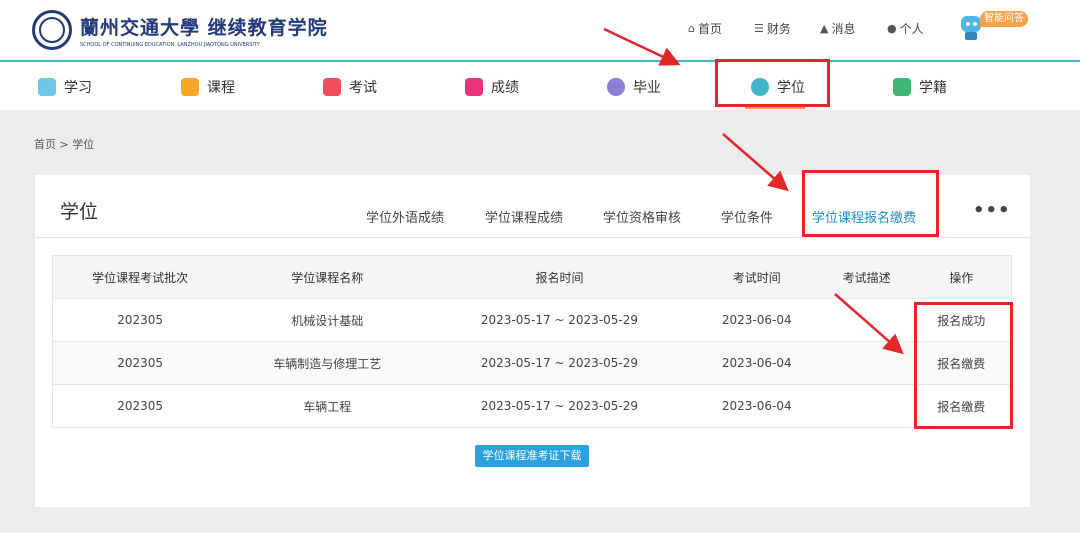 This screenshot has width=1080, height=533. What do you see at coordinates (869, 324) in the screenshot?
I see `arrow-to-action-column` at bounding box center [869, 324].